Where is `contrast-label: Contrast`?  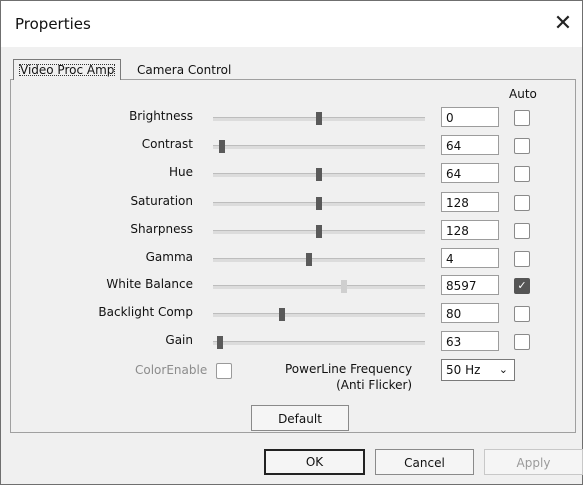
contrast-label: Contrast is located at coordinates (167, 144).